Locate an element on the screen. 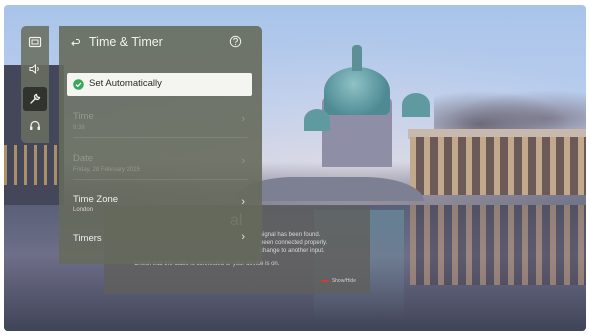 This screenshot has height=335, width=590. notification-text: been connected properly. is located at coordinates (294, 243).